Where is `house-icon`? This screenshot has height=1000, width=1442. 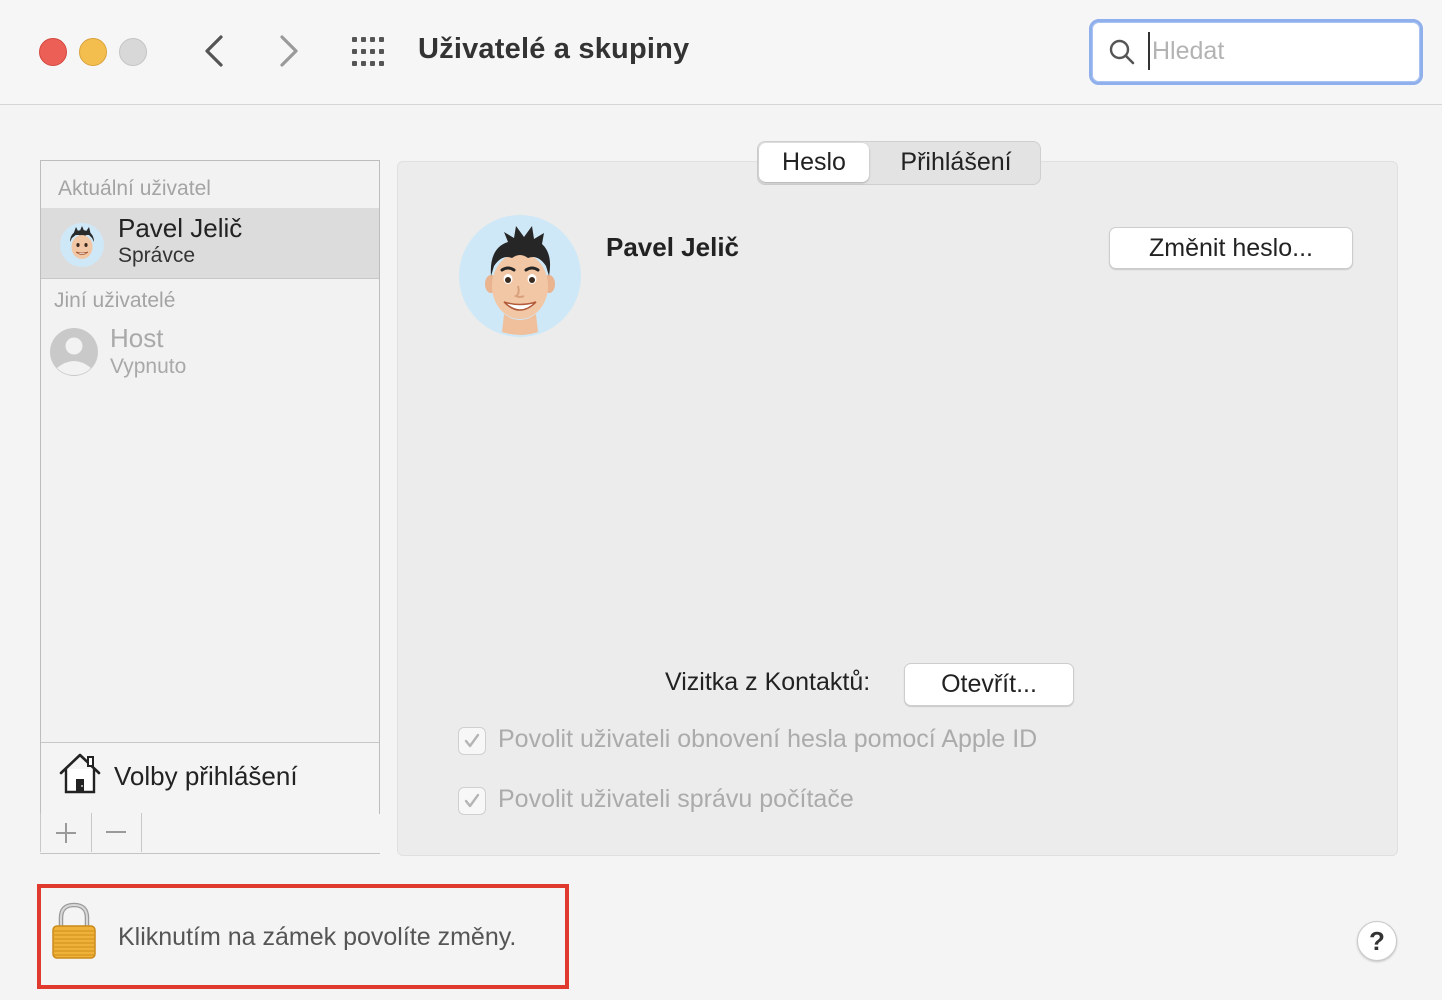 house-icon is located at coordinates (80, 773).